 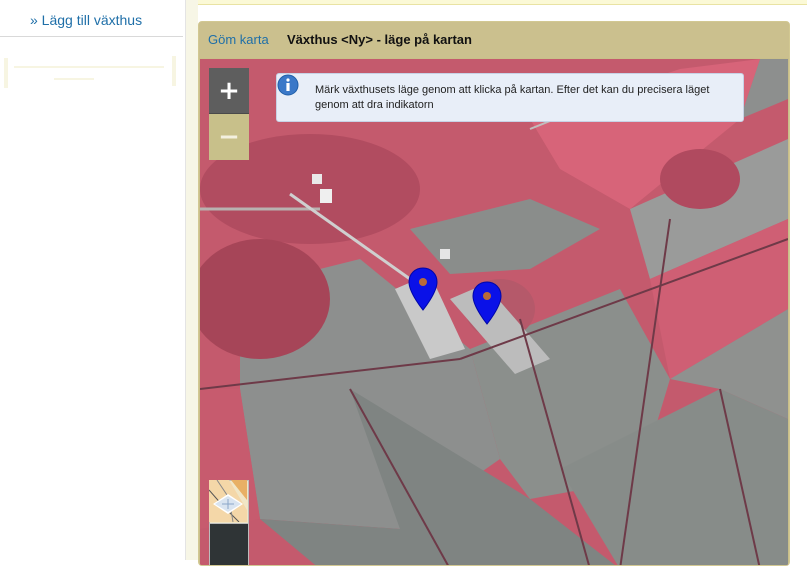 I want to click on panel-title: Växthus <Ny> - läge på kartan, so click(x=379, y=39).